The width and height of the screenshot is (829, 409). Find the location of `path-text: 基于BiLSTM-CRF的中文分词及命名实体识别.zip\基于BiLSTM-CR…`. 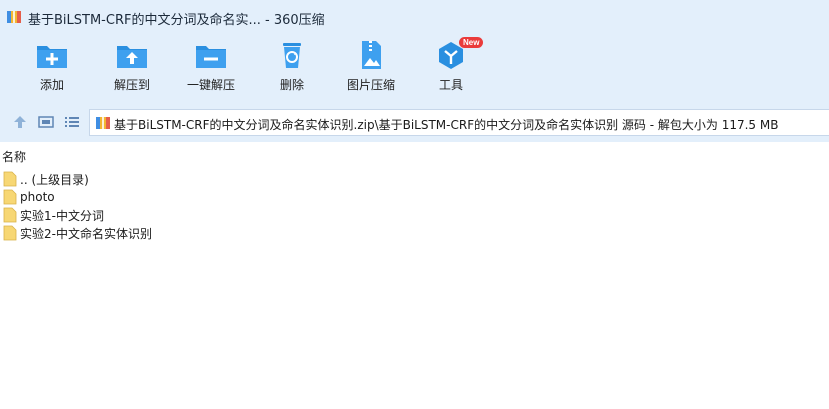

path-text: 基于BiLSTM-CRF的中文分词及命名实体识别.zip\基于BiLSTM-CR… is located at coordinates (446, 125).